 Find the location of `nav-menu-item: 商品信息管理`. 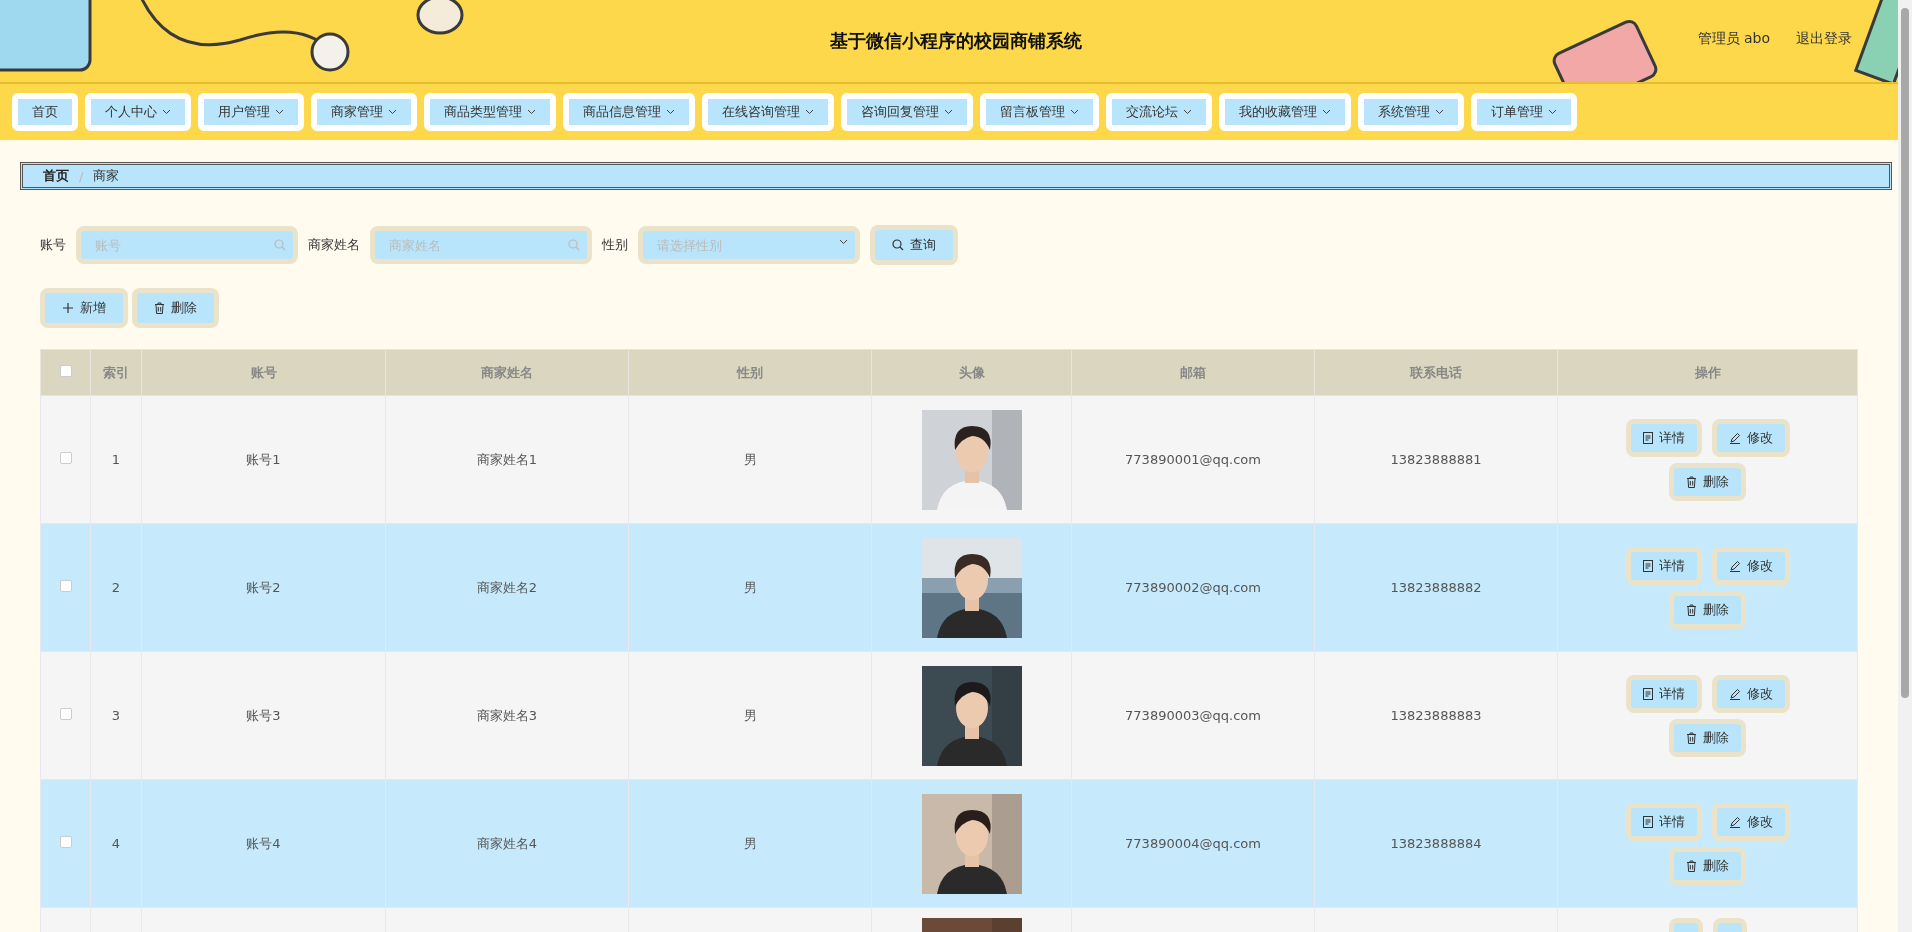

nav-menu-item: 商品信息管理 is located at coordinates (629, 112).